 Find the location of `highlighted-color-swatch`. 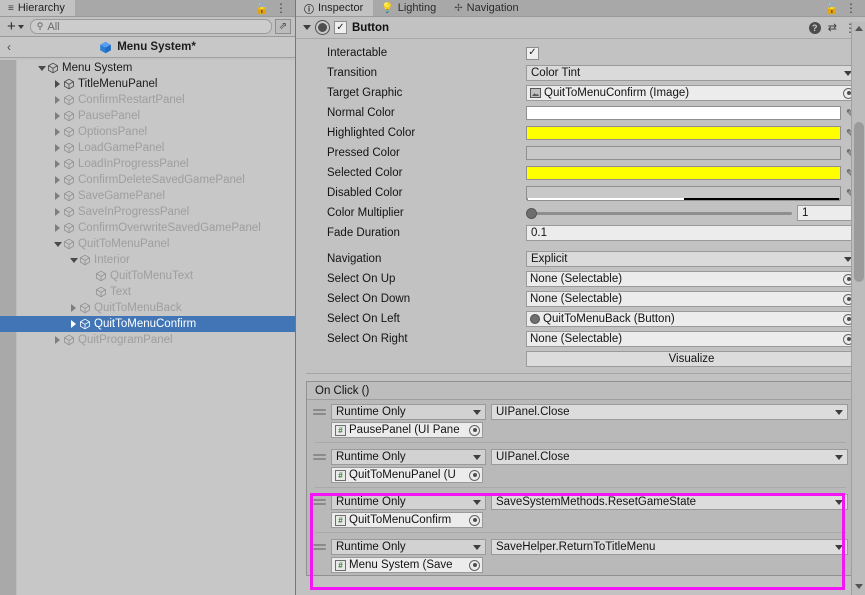

highlighted-color-swatch is located at coordinates (683, 133).